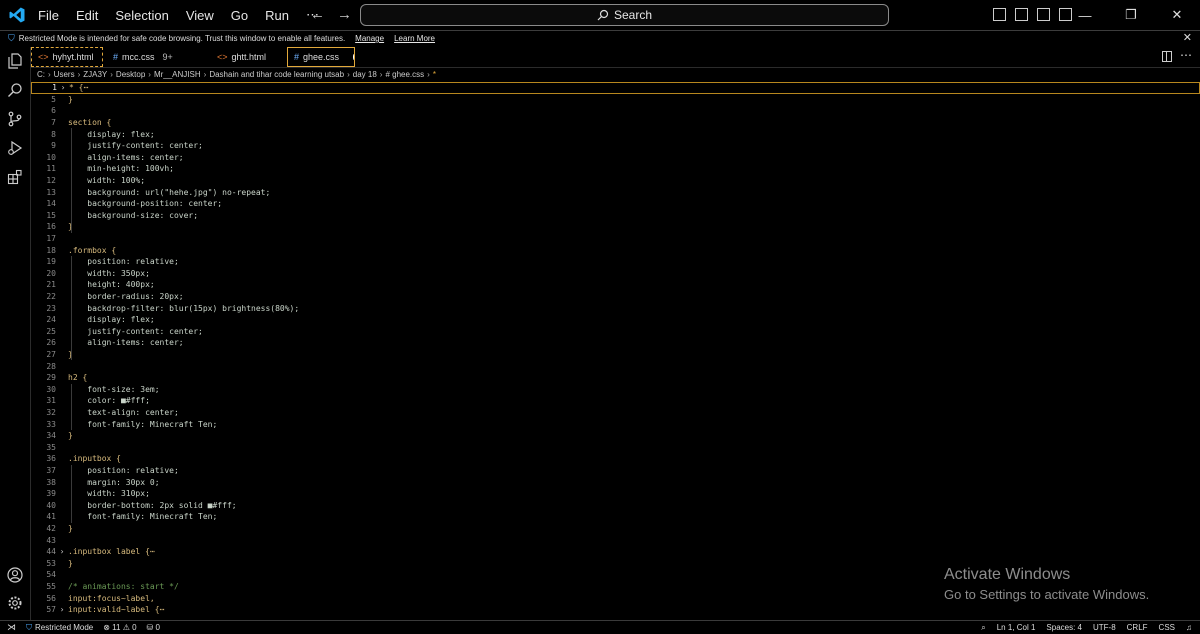 This screenshot has height=634, width=1200. I want to click on code-line: 8 display: flex;, so click(615, 134).